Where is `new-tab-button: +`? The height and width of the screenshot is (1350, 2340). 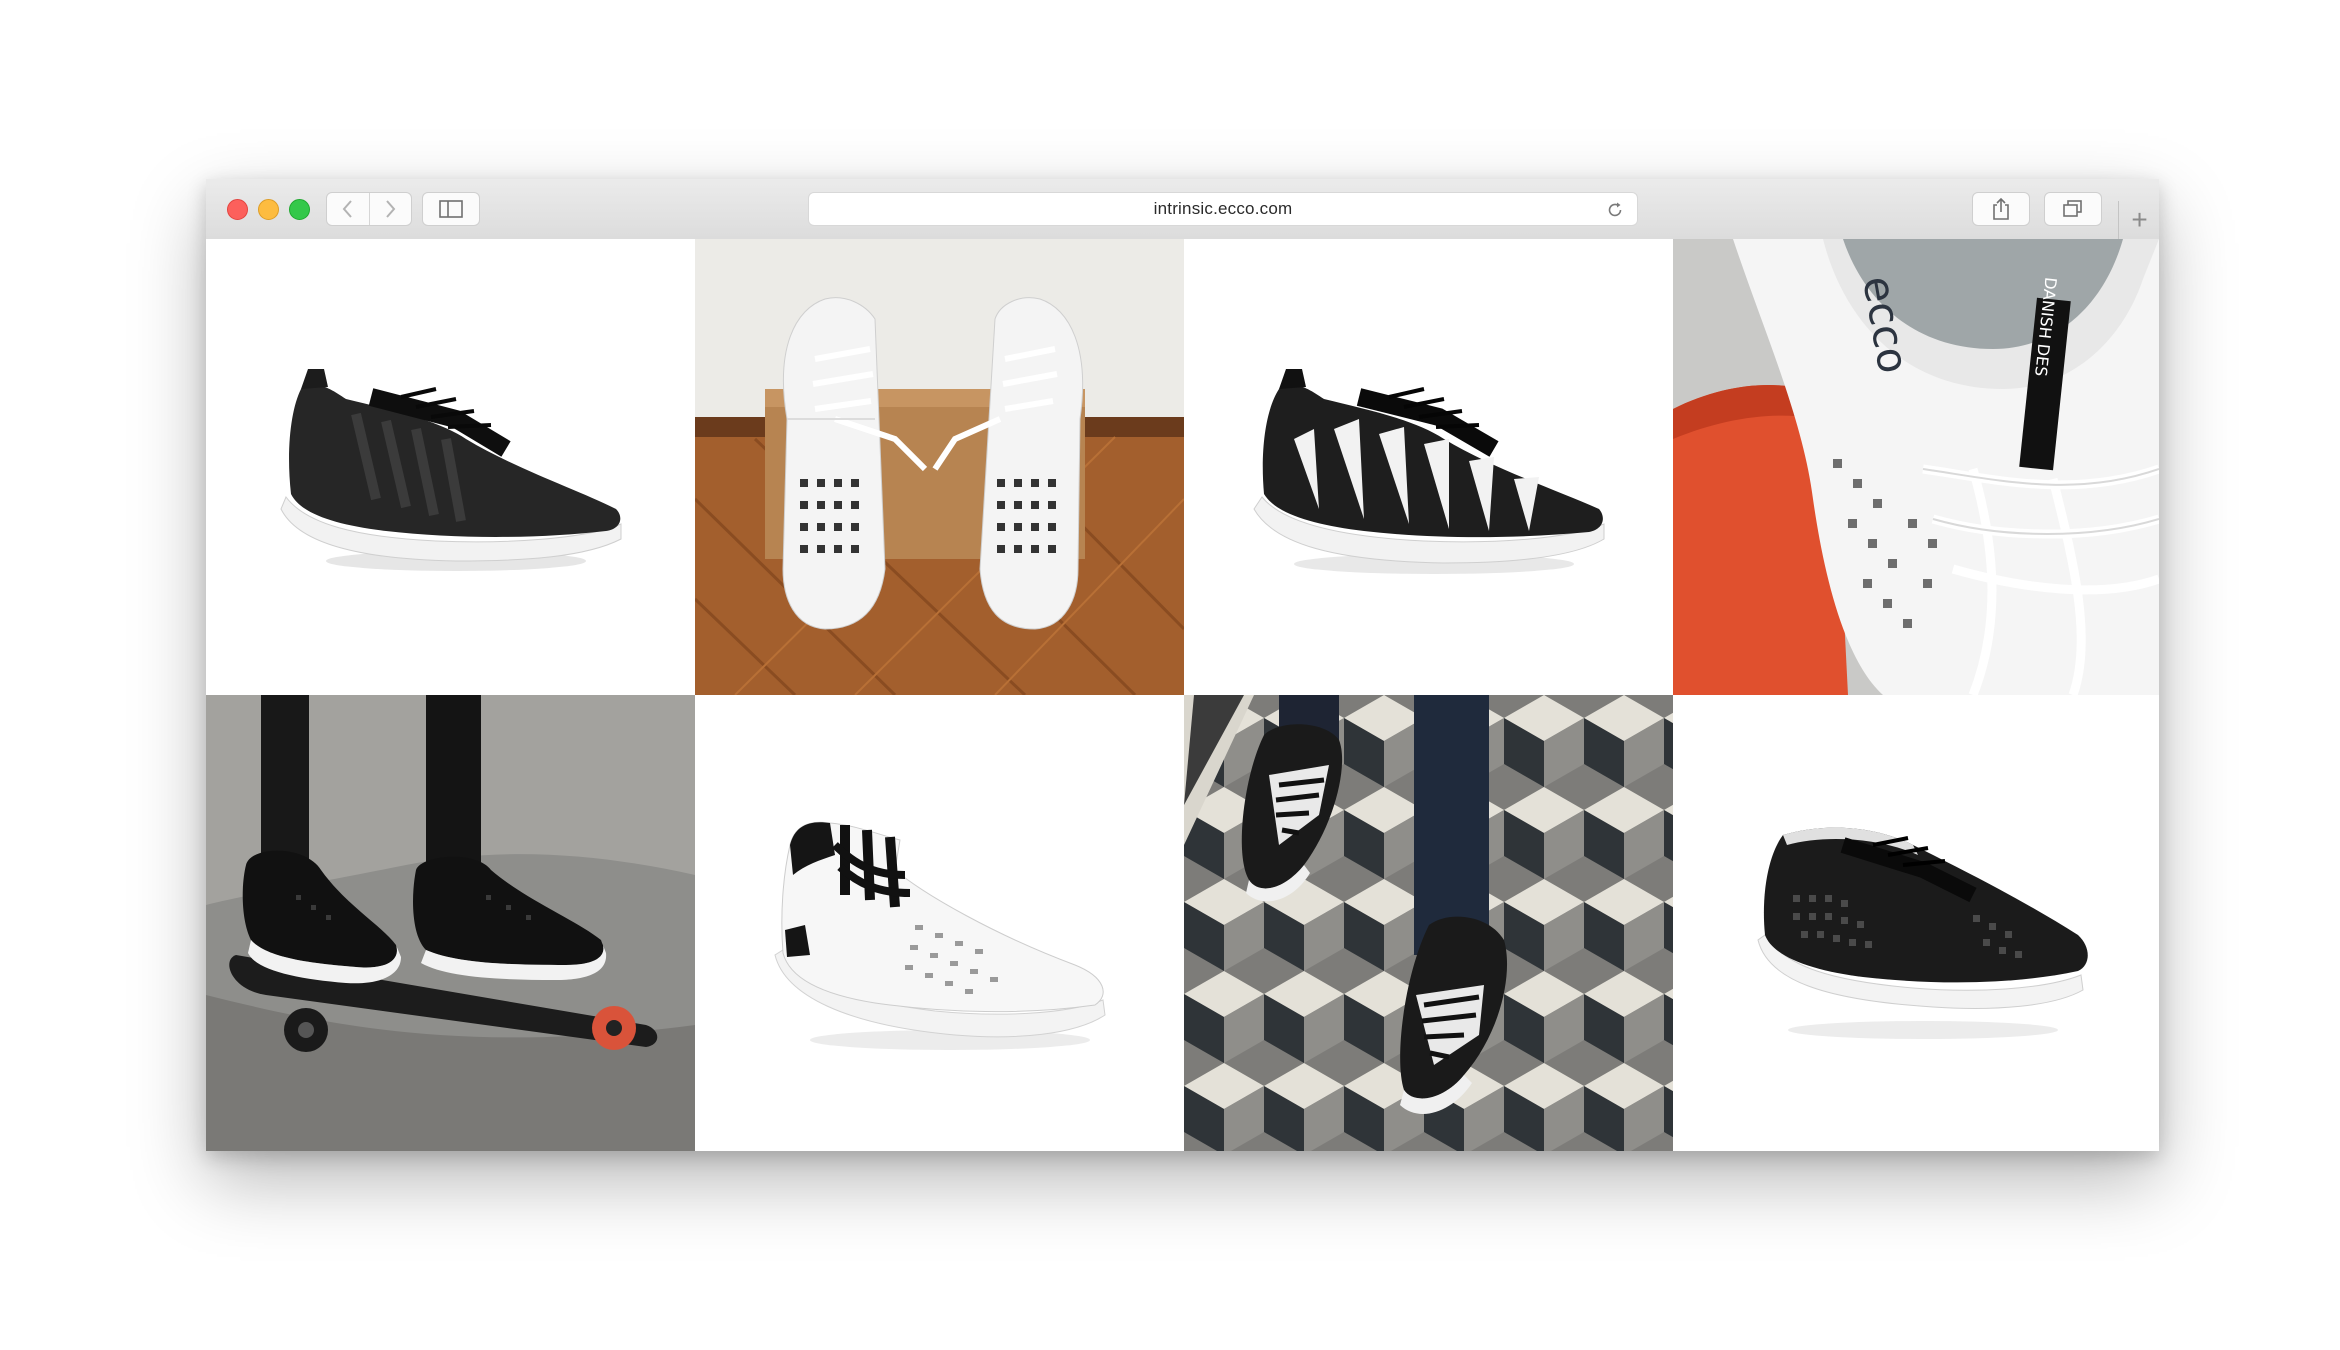 new-tab-button: + is located at coordinates (2138, 220).